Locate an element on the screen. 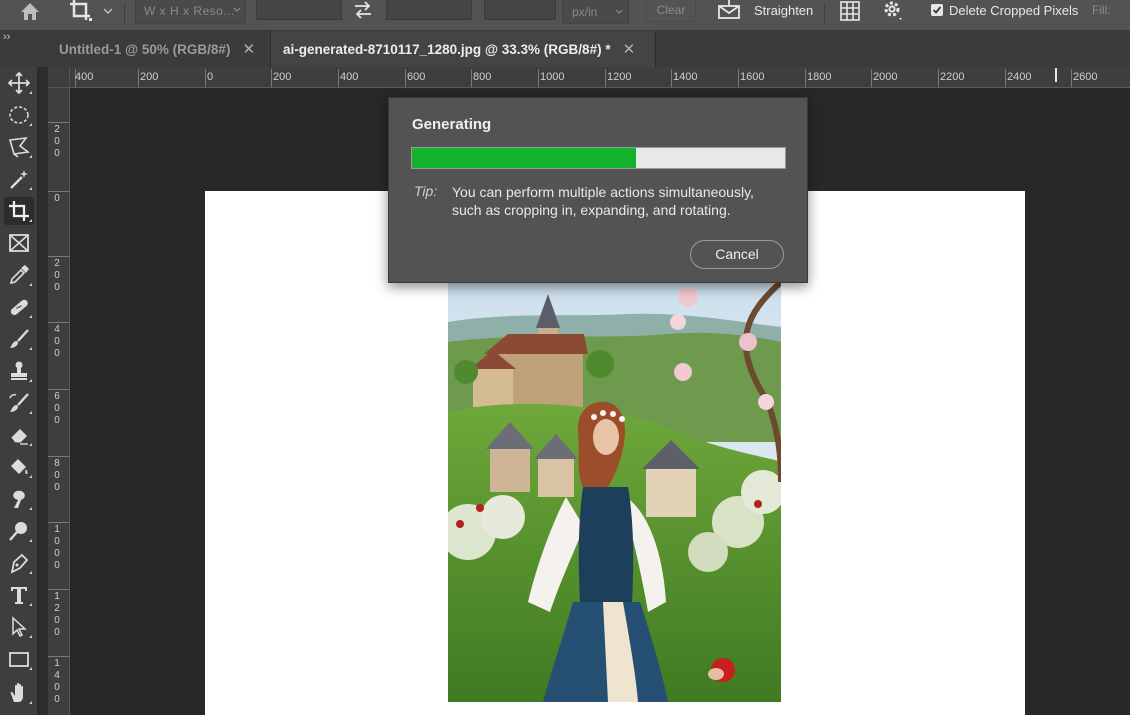  width-input is located at coordinates (299, 10).